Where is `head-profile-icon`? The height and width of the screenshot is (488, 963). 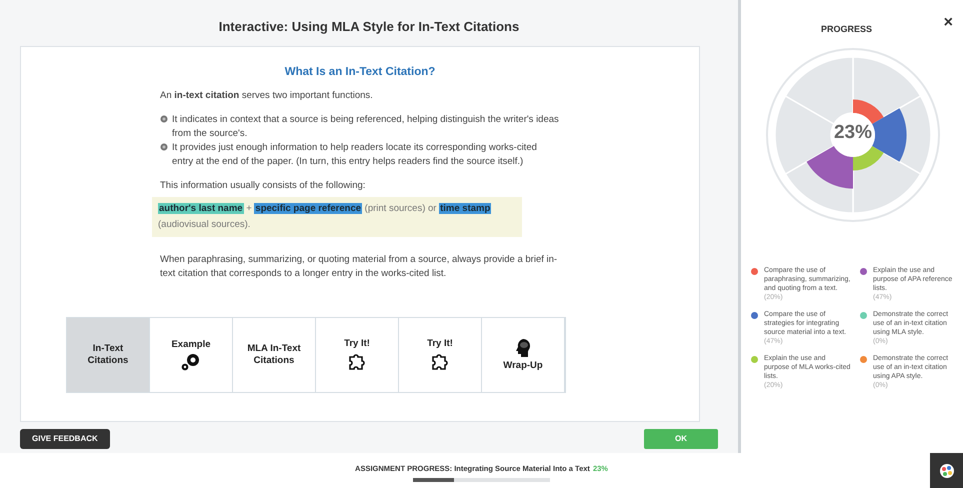
head-profile-icon is located at coordinates (523, 348).